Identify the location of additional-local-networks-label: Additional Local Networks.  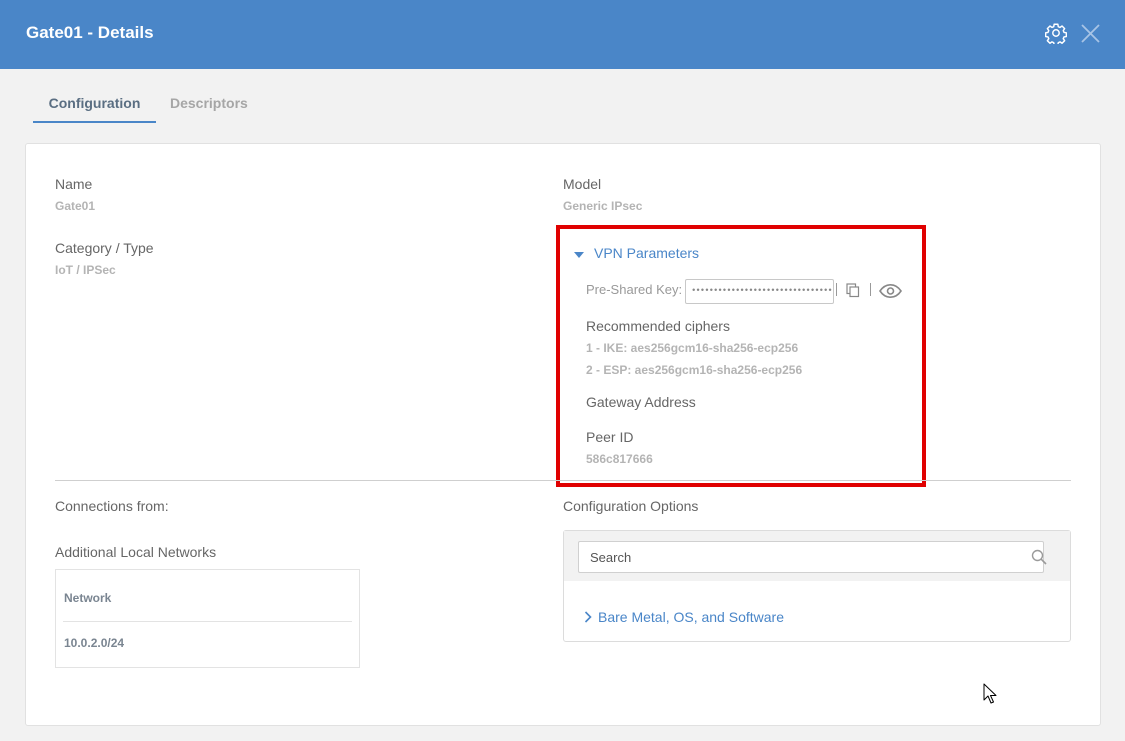
(136, 552).